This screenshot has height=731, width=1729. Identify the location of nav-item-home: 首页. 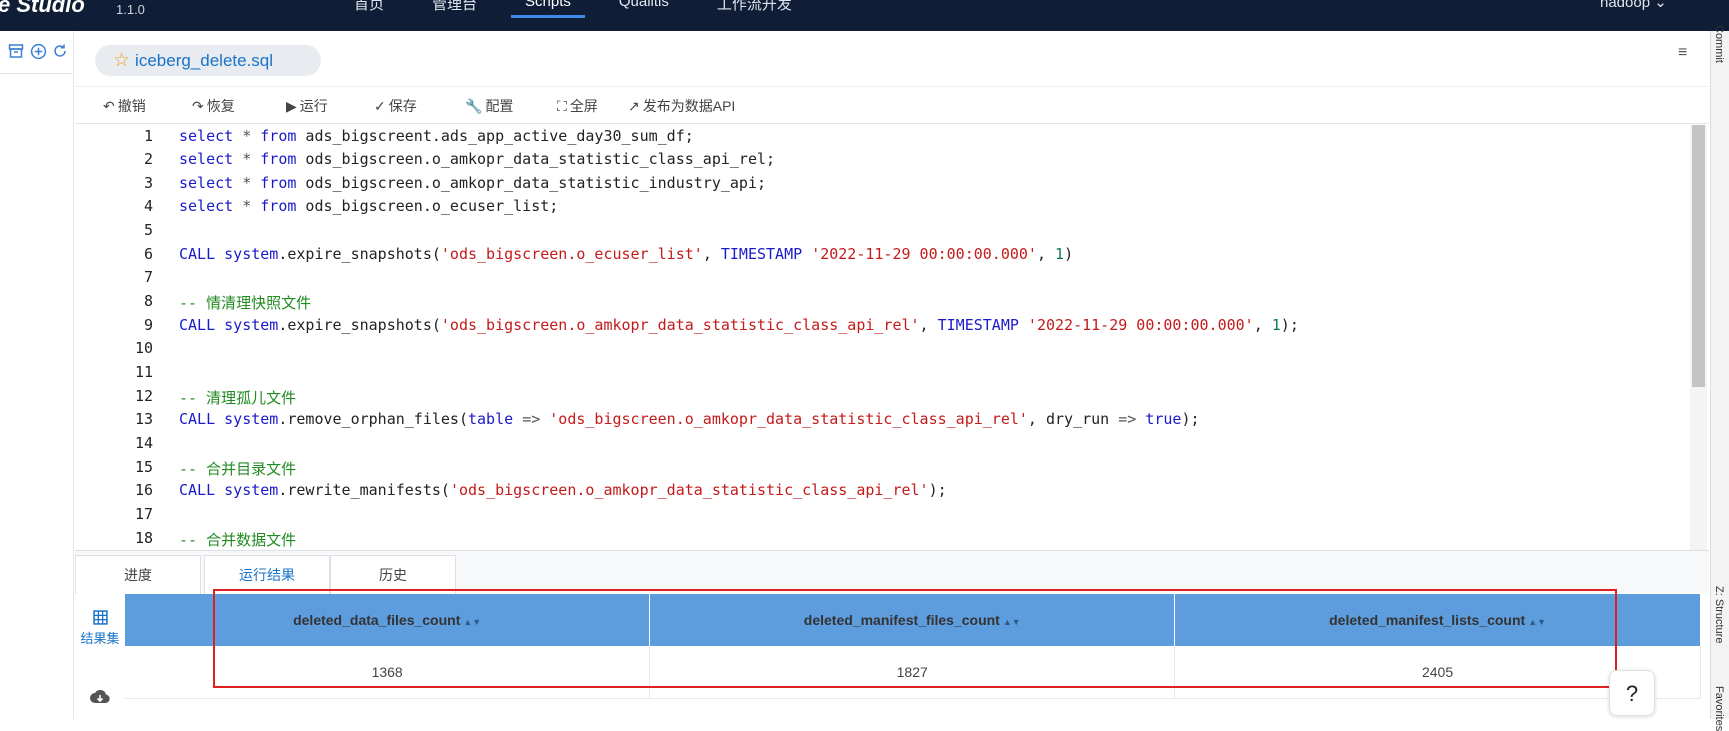
(369, 8).